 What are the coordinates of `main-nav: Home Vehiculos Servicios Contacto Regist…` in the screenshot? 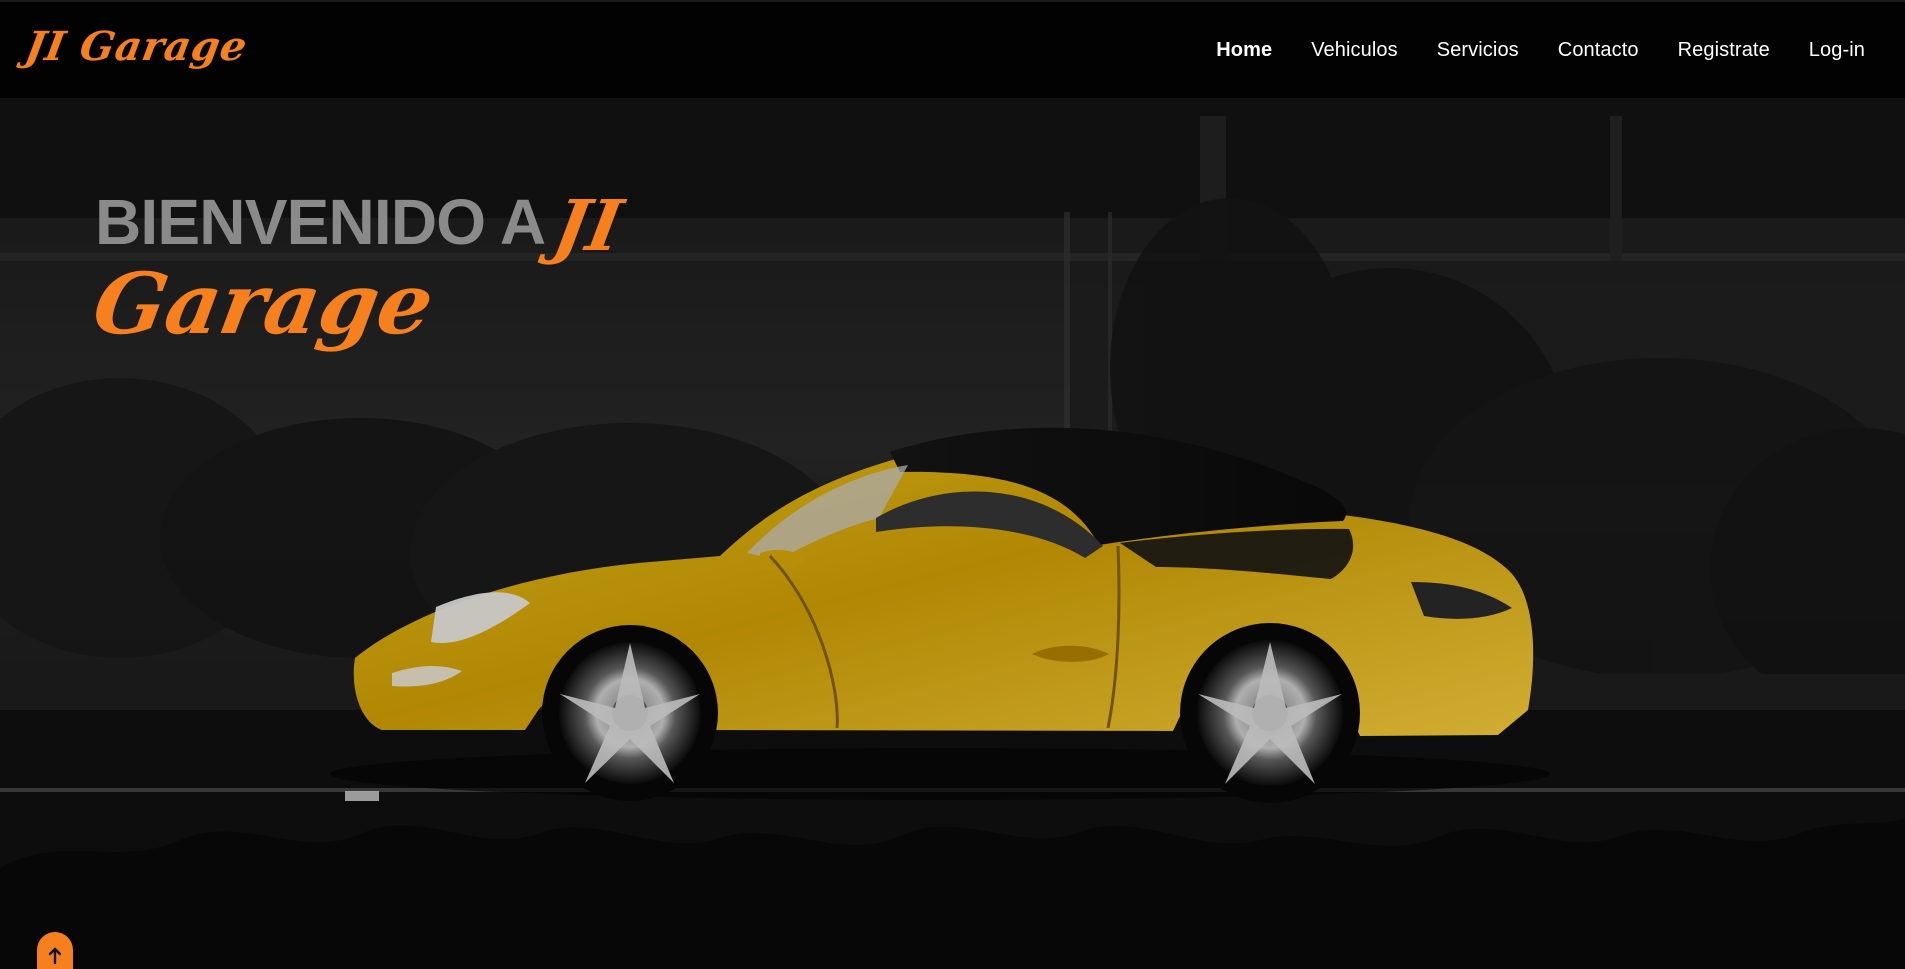 It's located at (1540, 50).